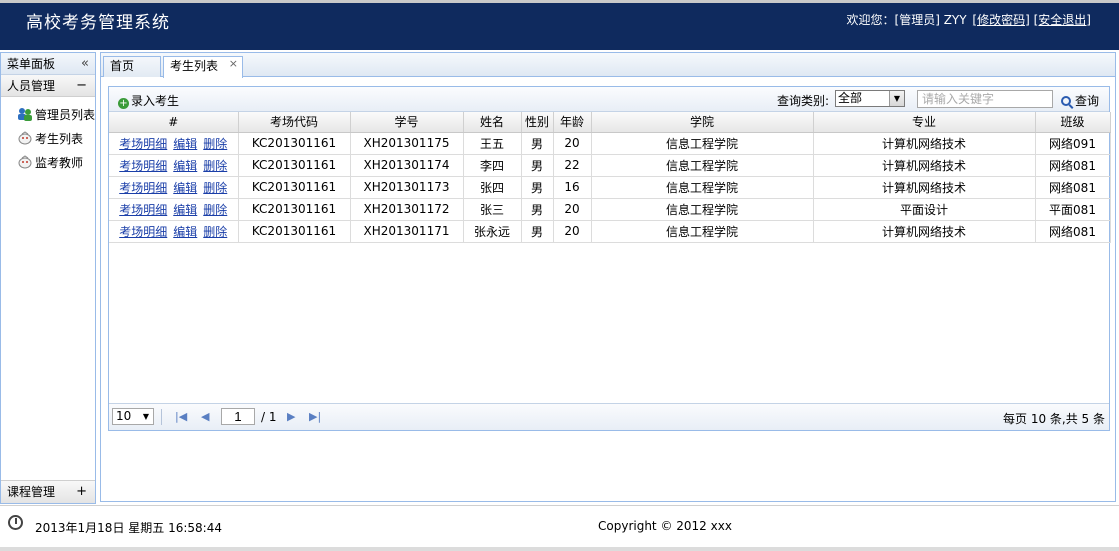  What do you see at coordinates (665, 526) in the screenshot?
I see `copyright-text: Copyright © 2012 xxx` at bounding box center [665, 526].